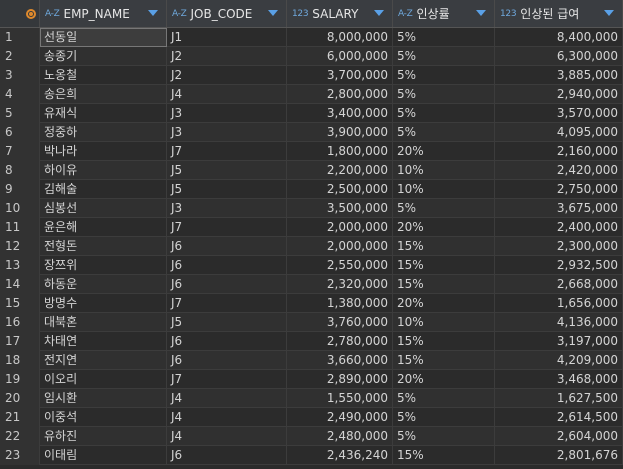  I want to click on cell-emp-name: 선동일, so click(103, 37).